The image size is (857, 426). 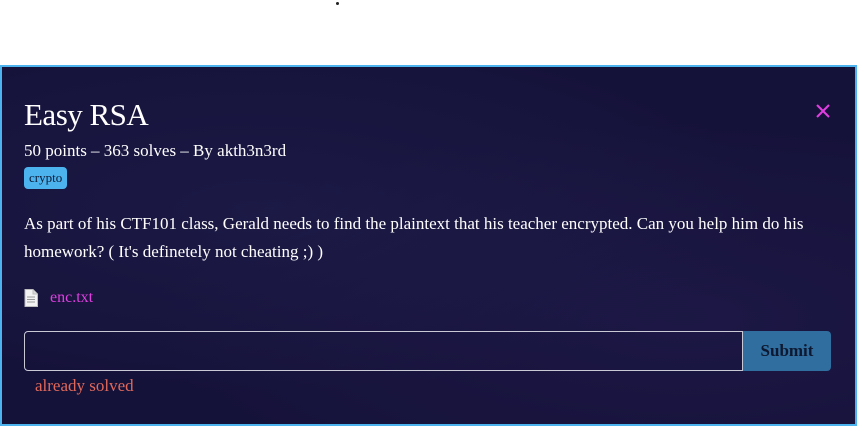 I want to click on flag-input, so click(x=383, y=351).